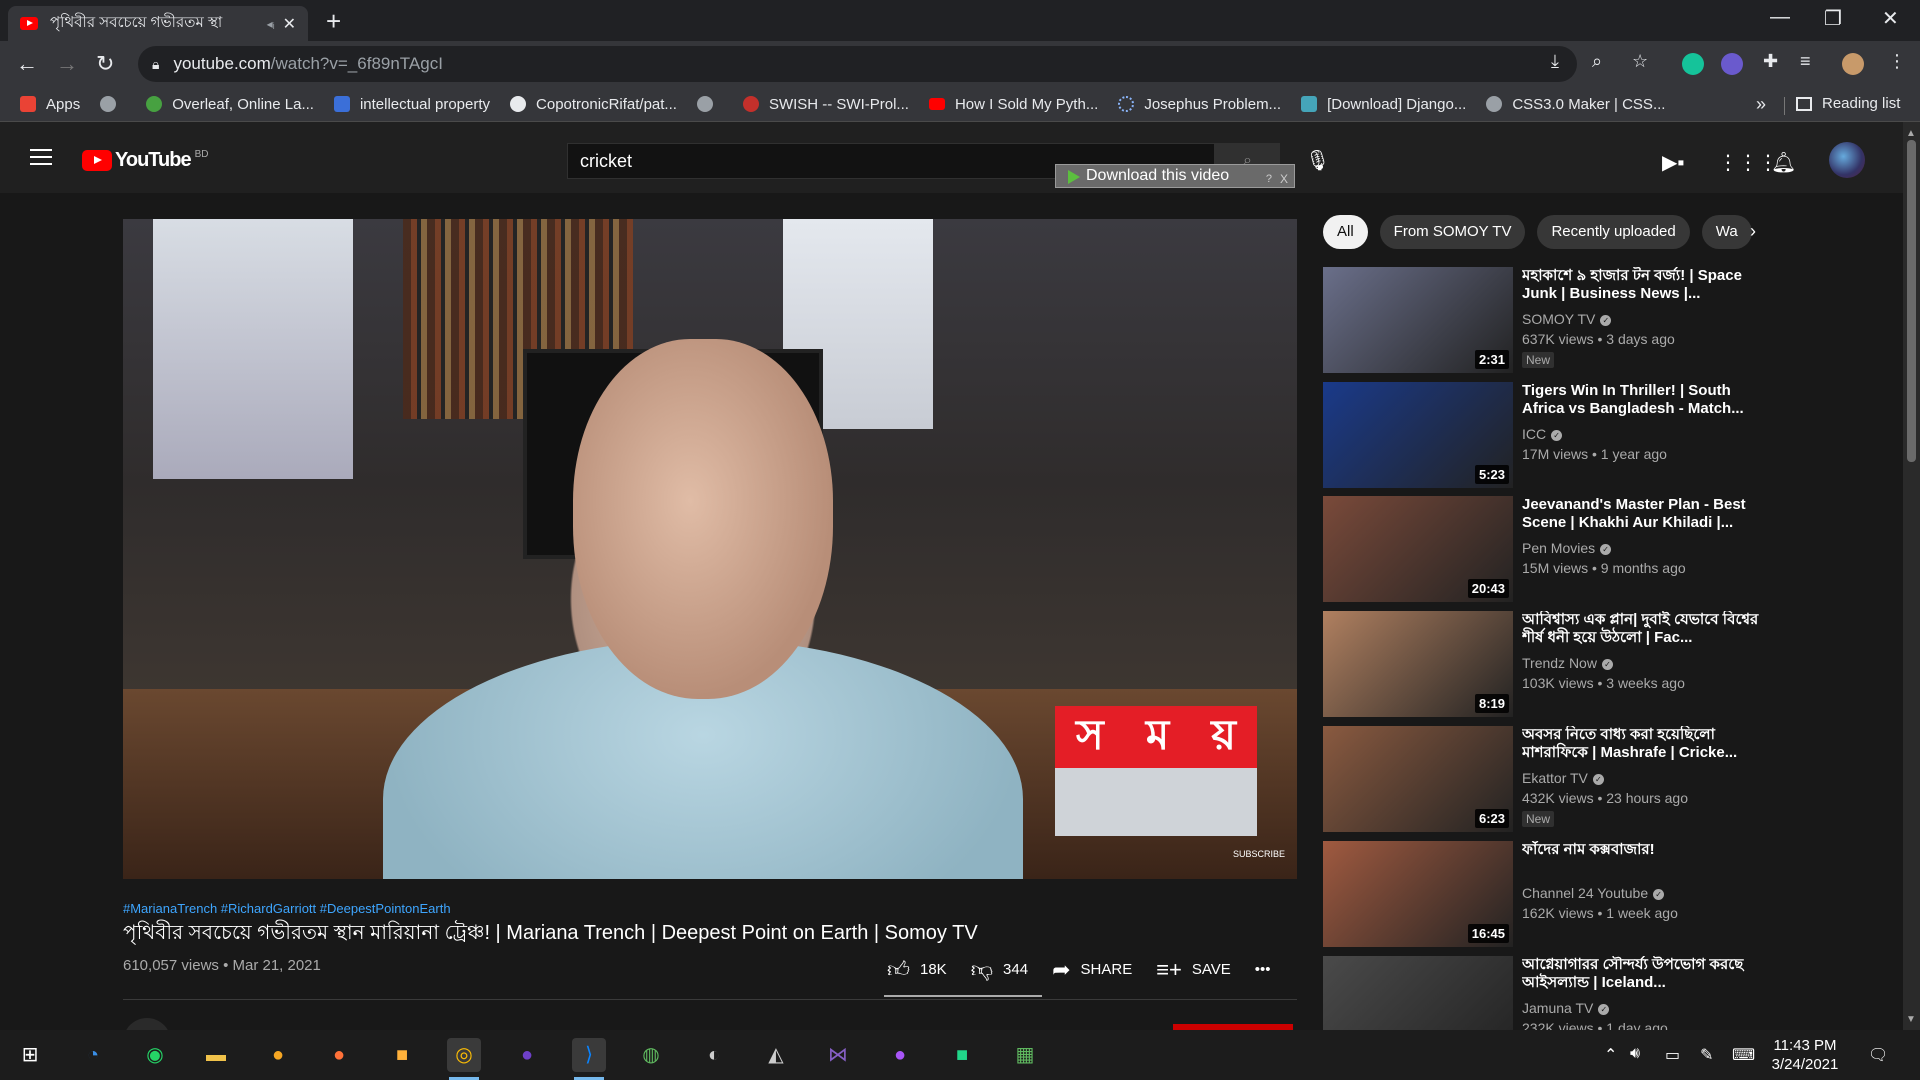 This screenshot has width=1920, height=1080. What do you see at coordinates (1567, 663) in the screenshot?
I see `recommended-channel: Trendz Now ✓` at bounding box center [1567, 663].